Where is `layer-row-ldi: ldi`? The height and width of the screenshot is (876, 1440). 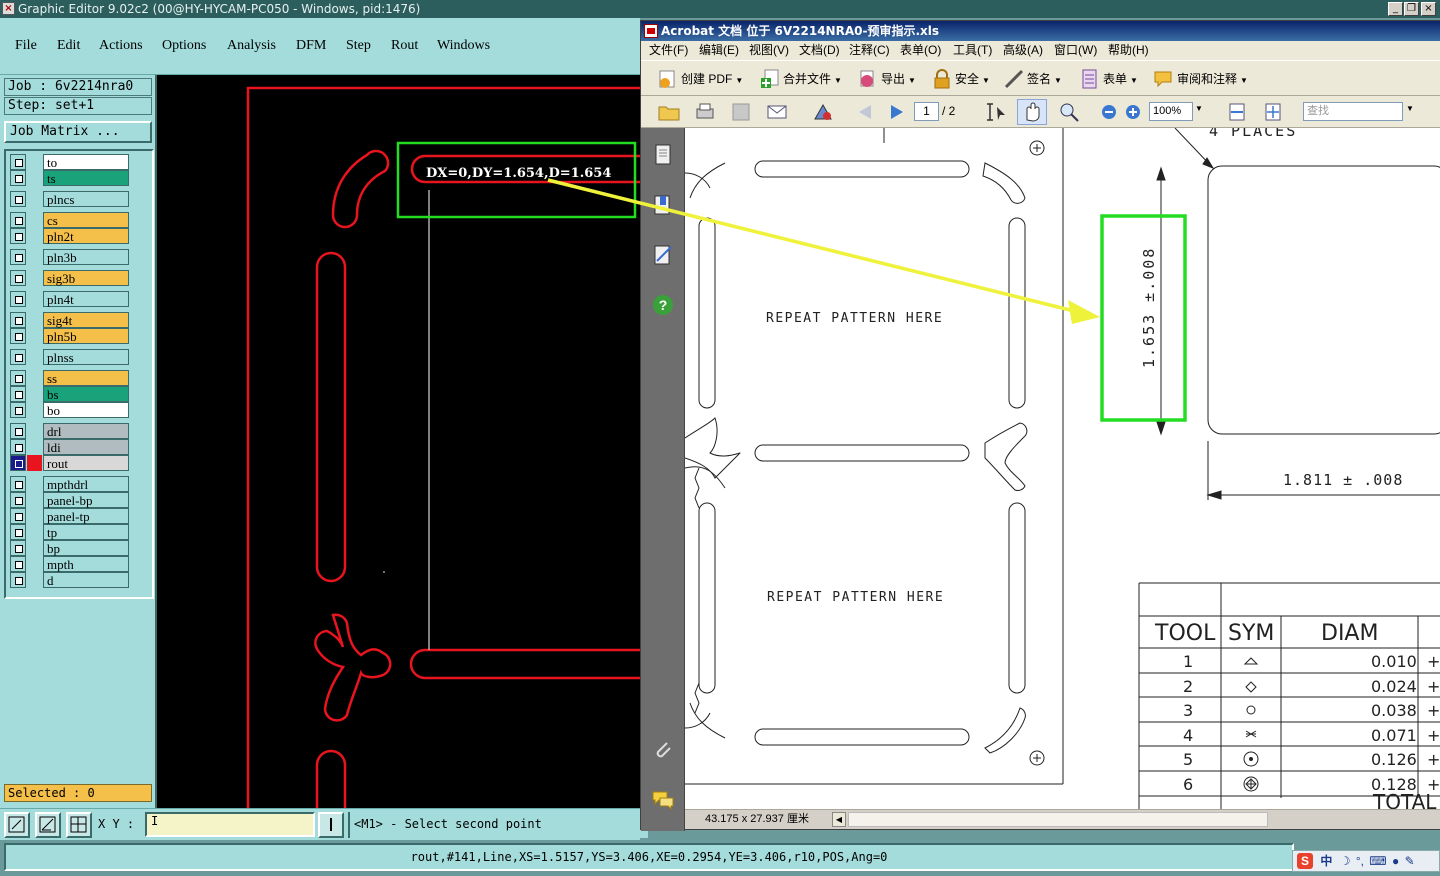 layer-row-ldi: ldi is located at coordinates (72, 447).